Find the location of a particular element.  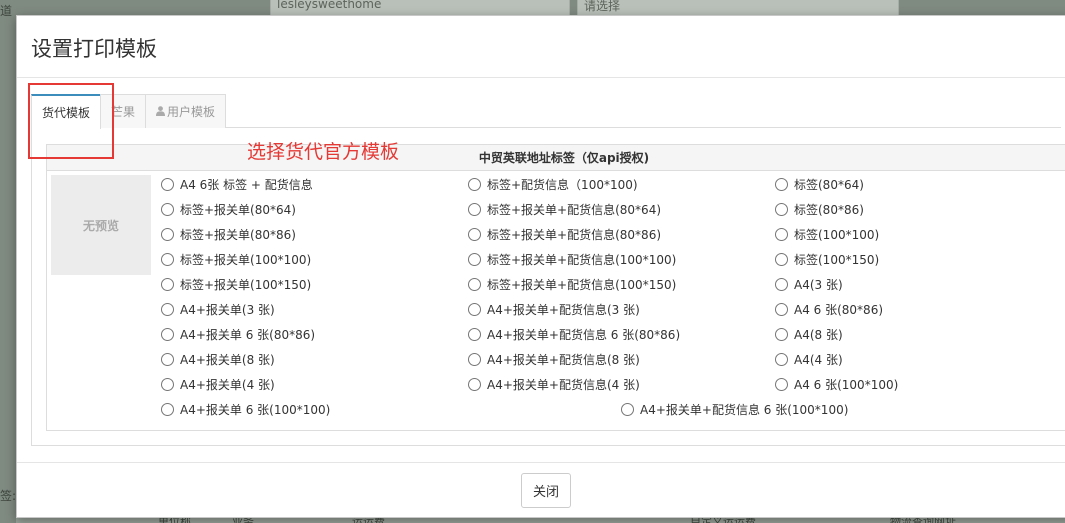

template-option: 标签(80*64) is located at coordinates (819, 184).